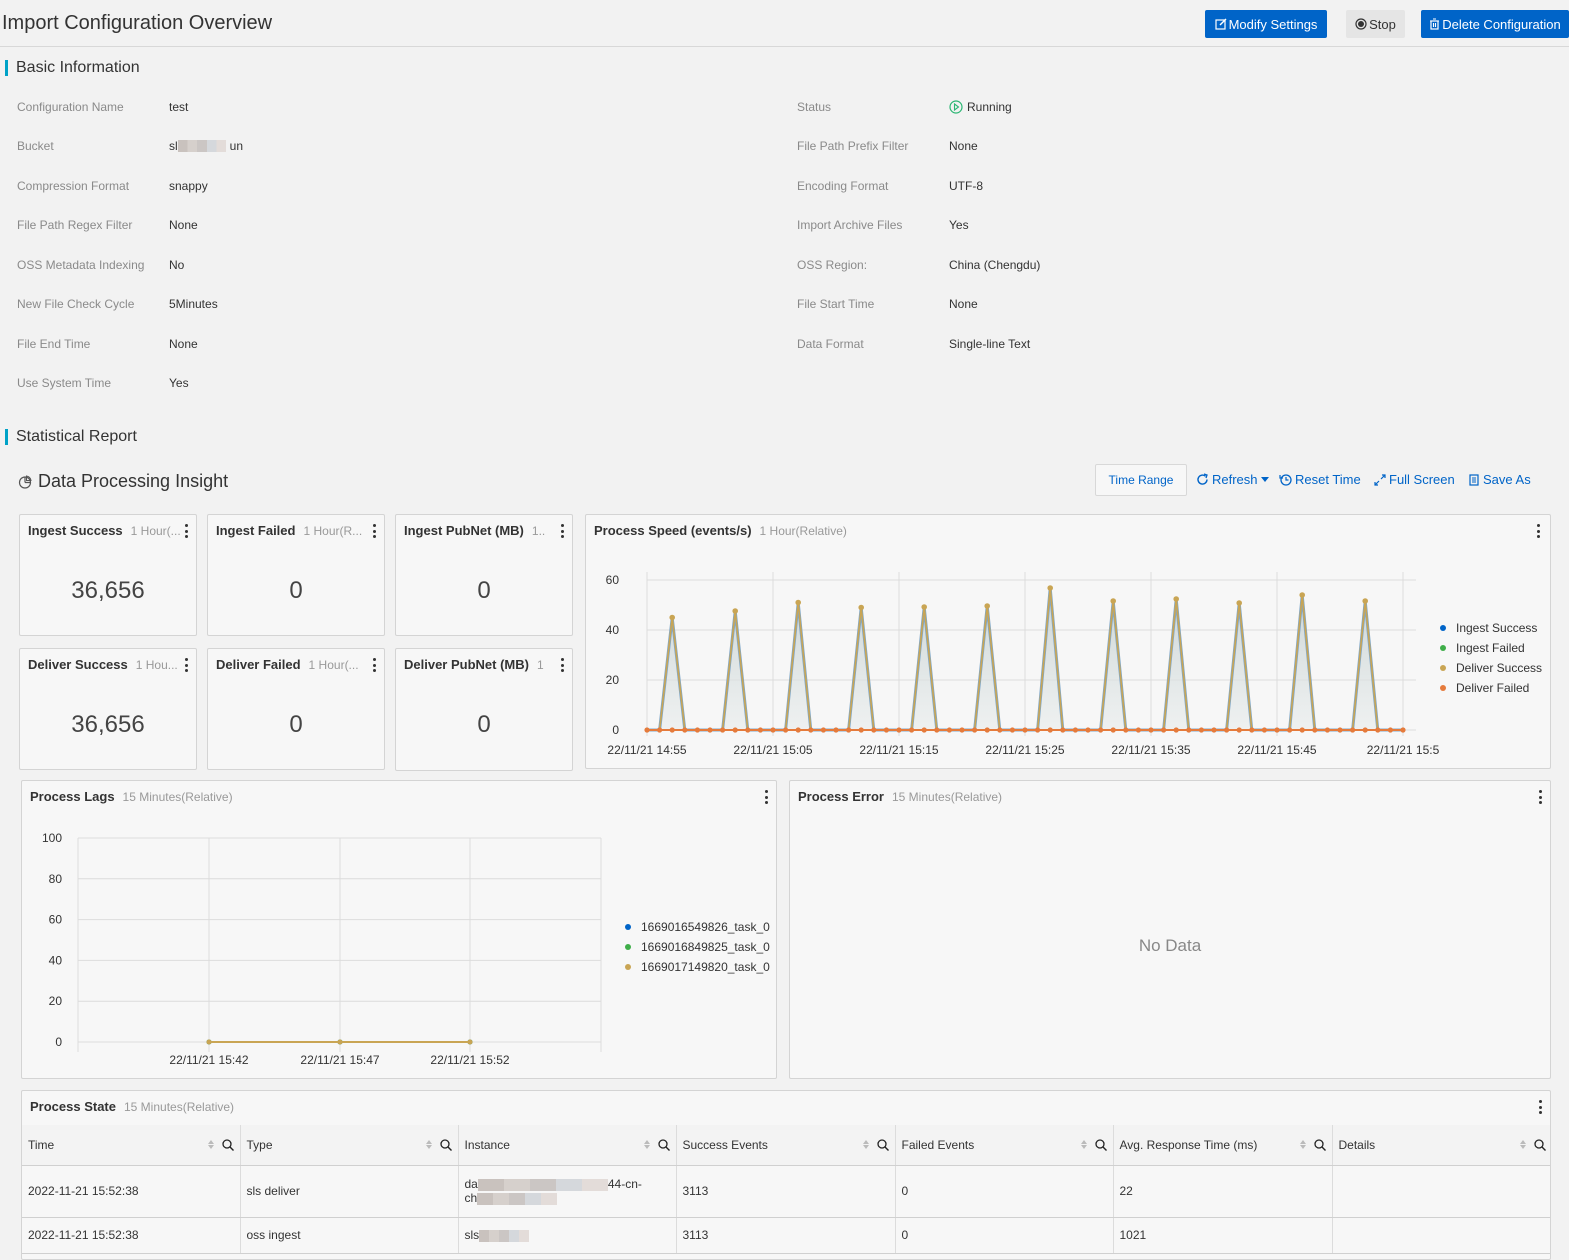 The width and height of the screenshot is (1569, 1260). Describe the element at coordinates (1507, 479) in the screenshot. I see `save-as-label: Save As` at that location.